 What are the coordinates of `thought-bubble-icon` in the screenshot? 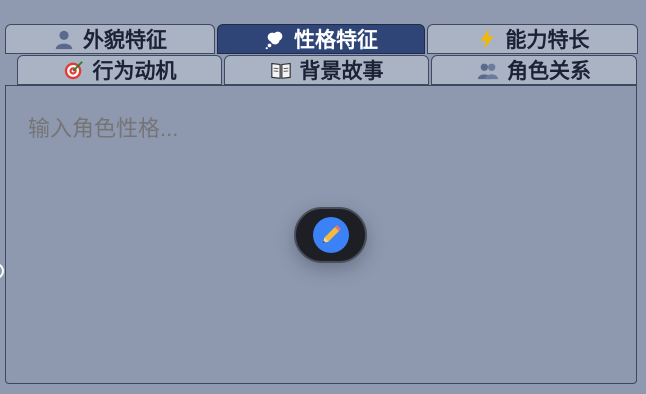 It's located at (274, 40).